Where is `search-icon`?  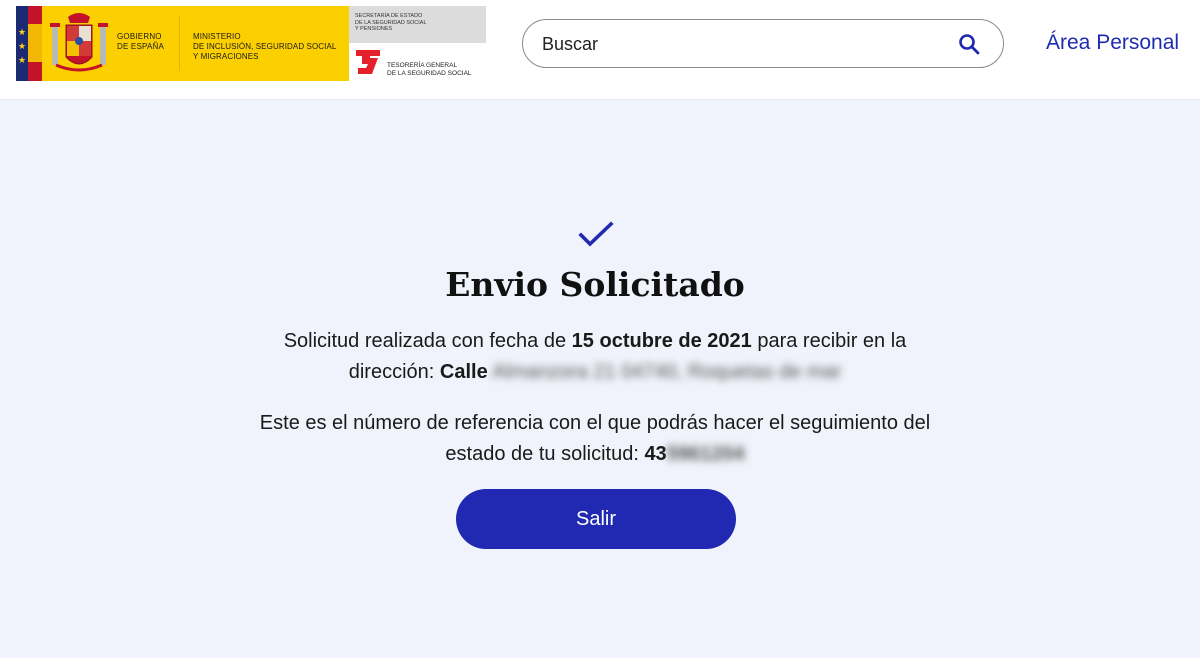 search-icon is located at coordinates (969, 44).